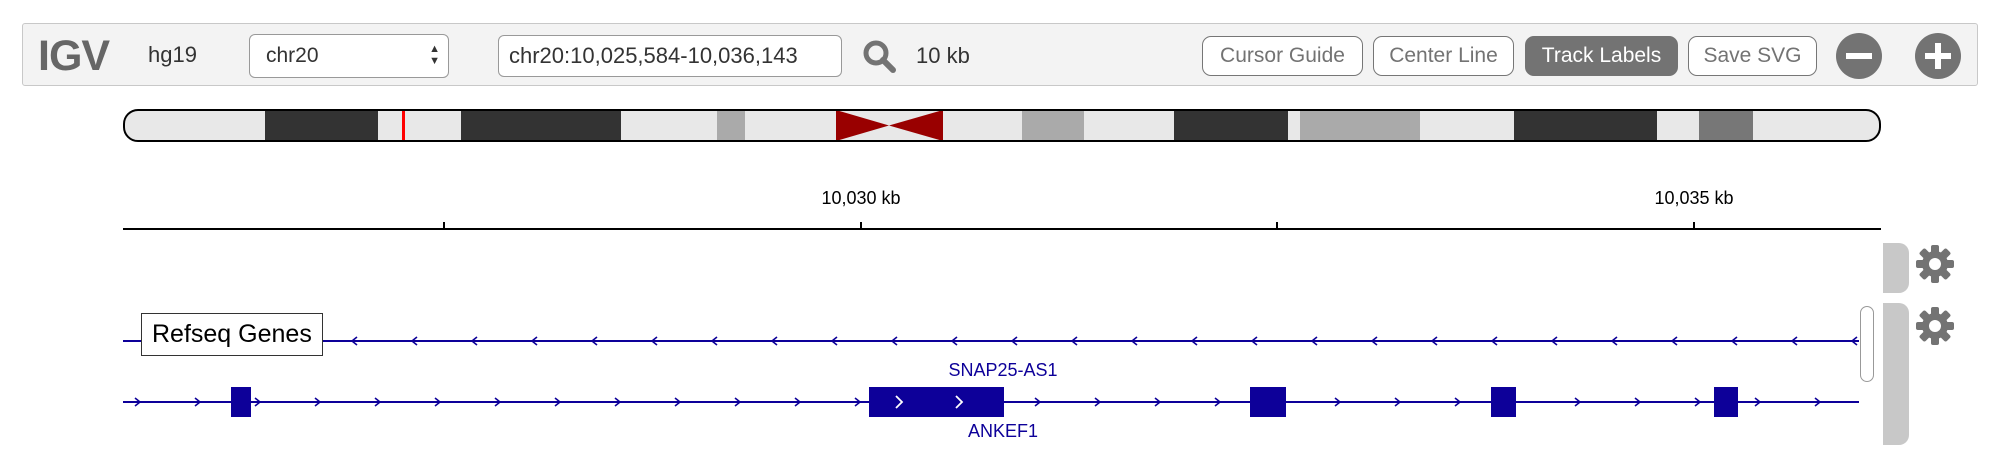 This screenshot has width=2000, height=456. Describe the element at coordinates (879, 56) in the screenshot. I see `search-icon` at that location.